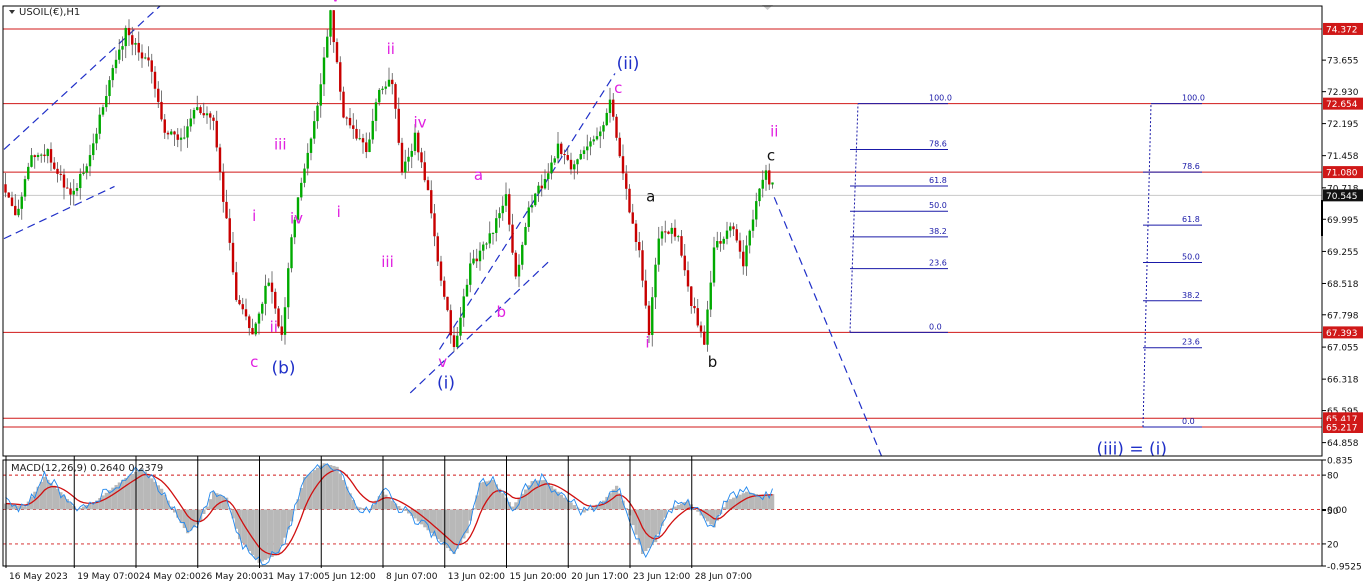 Image resolution: width=1366 pixels, height=588 pixels. I want to click on price-tag-label: 74.372, so click(1342, 30).